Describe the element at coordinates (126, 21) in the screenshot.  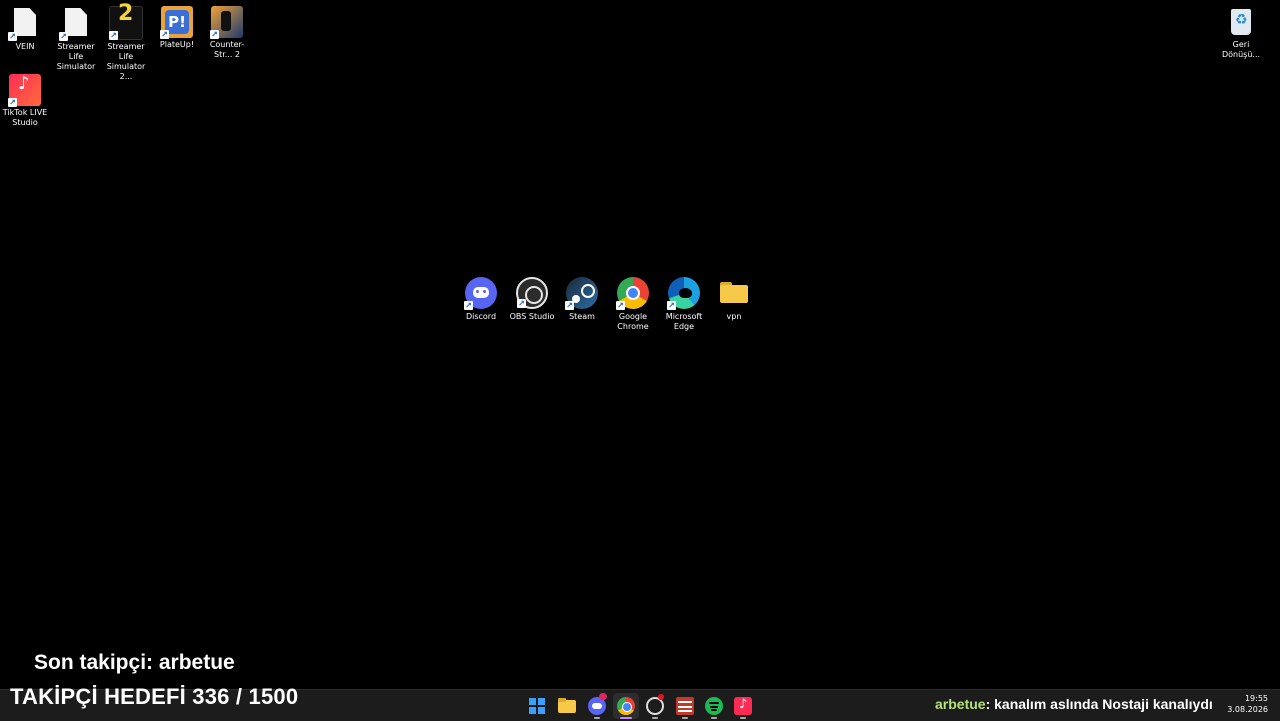
I see `game-icon: 2 ↗` at that location.